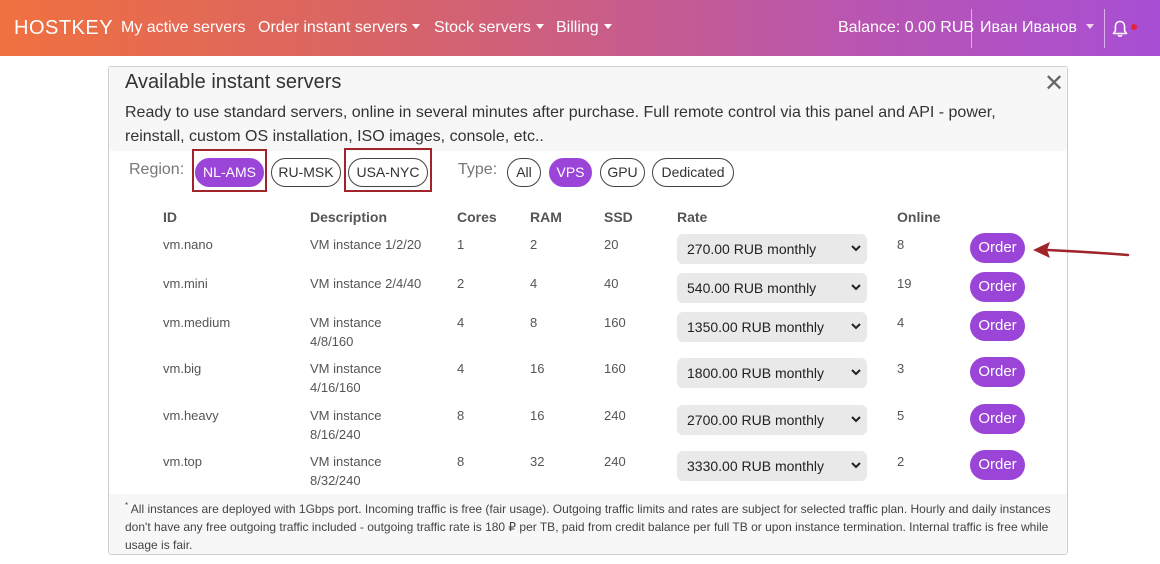 The width and height of the screenshot is (1160, 564). I want to click on region-nl-ams: NL-AMS, so click(229, 172).